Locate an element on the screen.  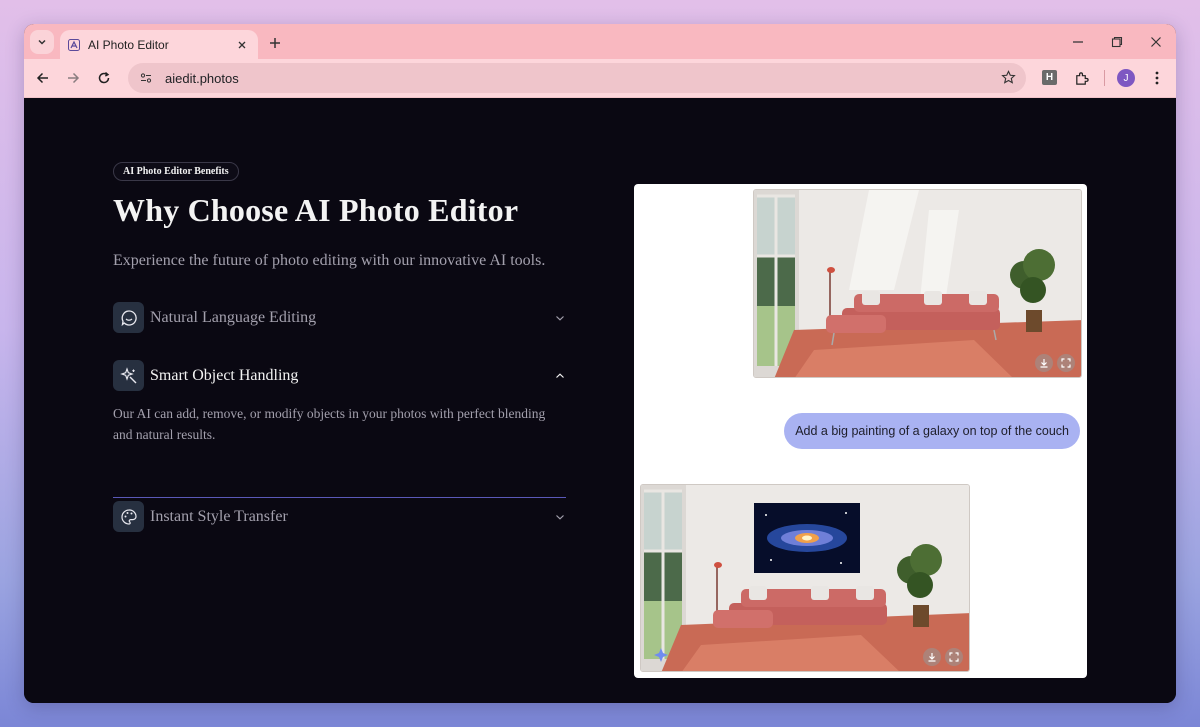
chevron-up-icon is located at coordinates (560, 376).